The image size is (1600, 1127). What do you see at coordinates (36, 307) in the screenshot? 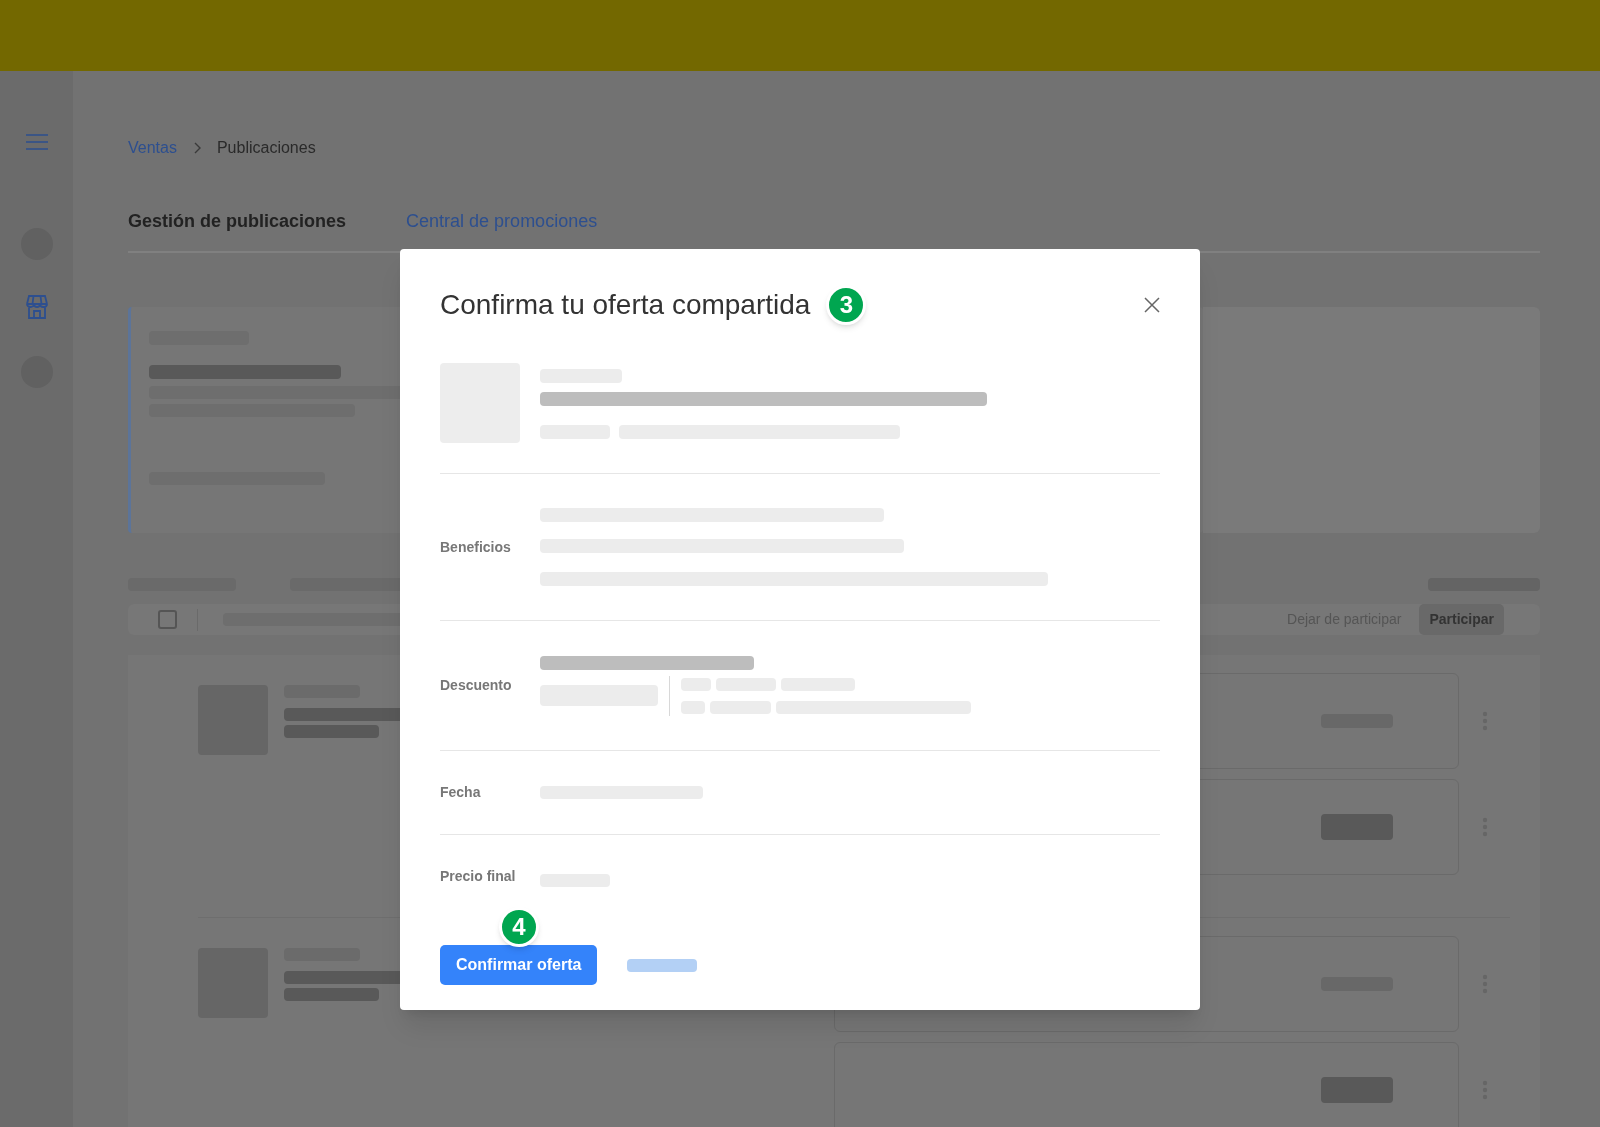
I see `store-icon` at bounding box center [36, 307].